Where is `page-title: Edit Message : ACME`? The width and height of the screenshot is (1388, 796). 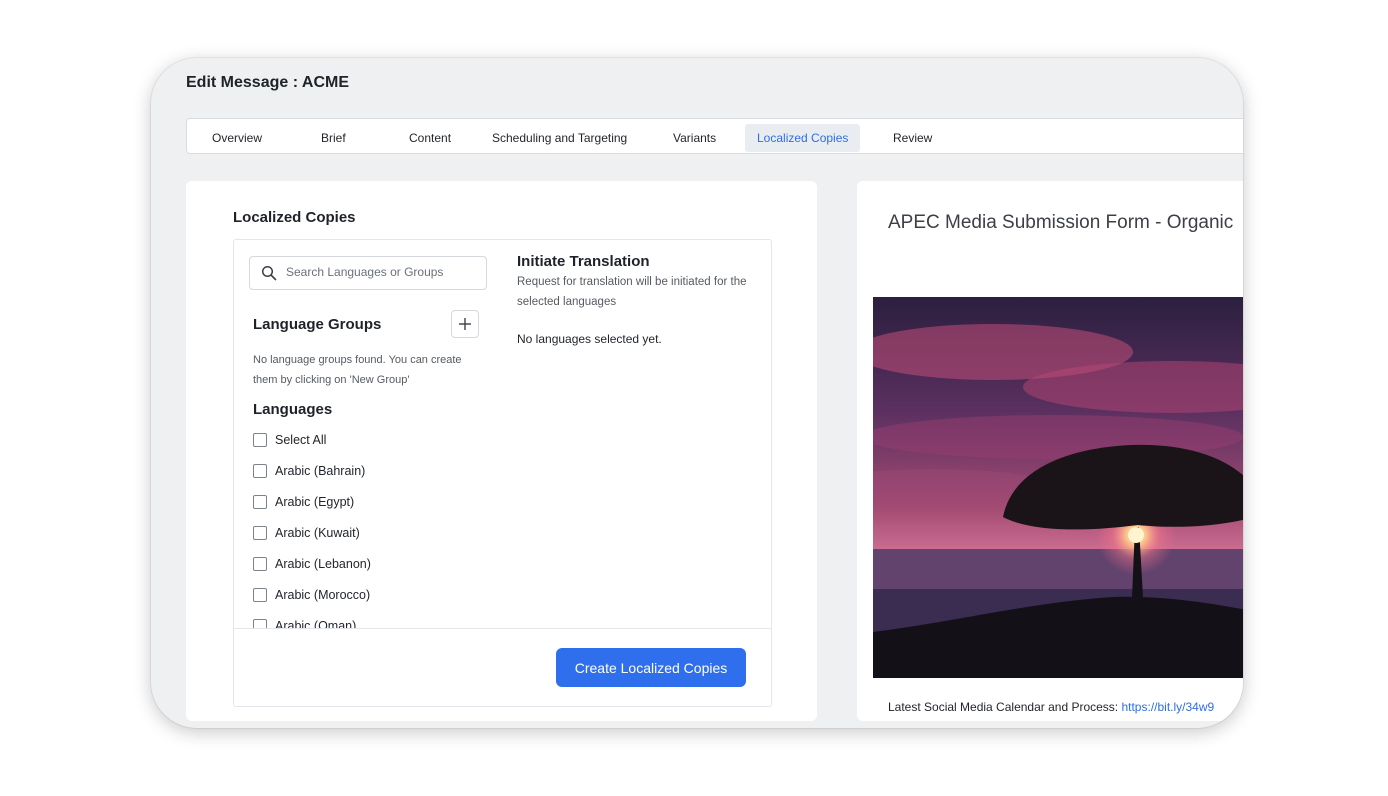
page-title: Edit Message : ACME is located at coordinates (267, 82).